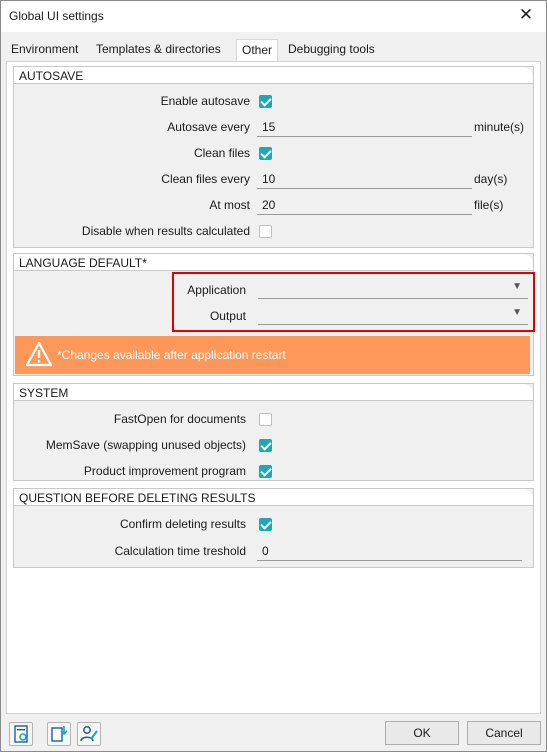 This screenshot has height=752, width=547. Describe the element at coordinates (265, 524) in the screenshot. I see `confirm-deleting-checkbox` at that location.